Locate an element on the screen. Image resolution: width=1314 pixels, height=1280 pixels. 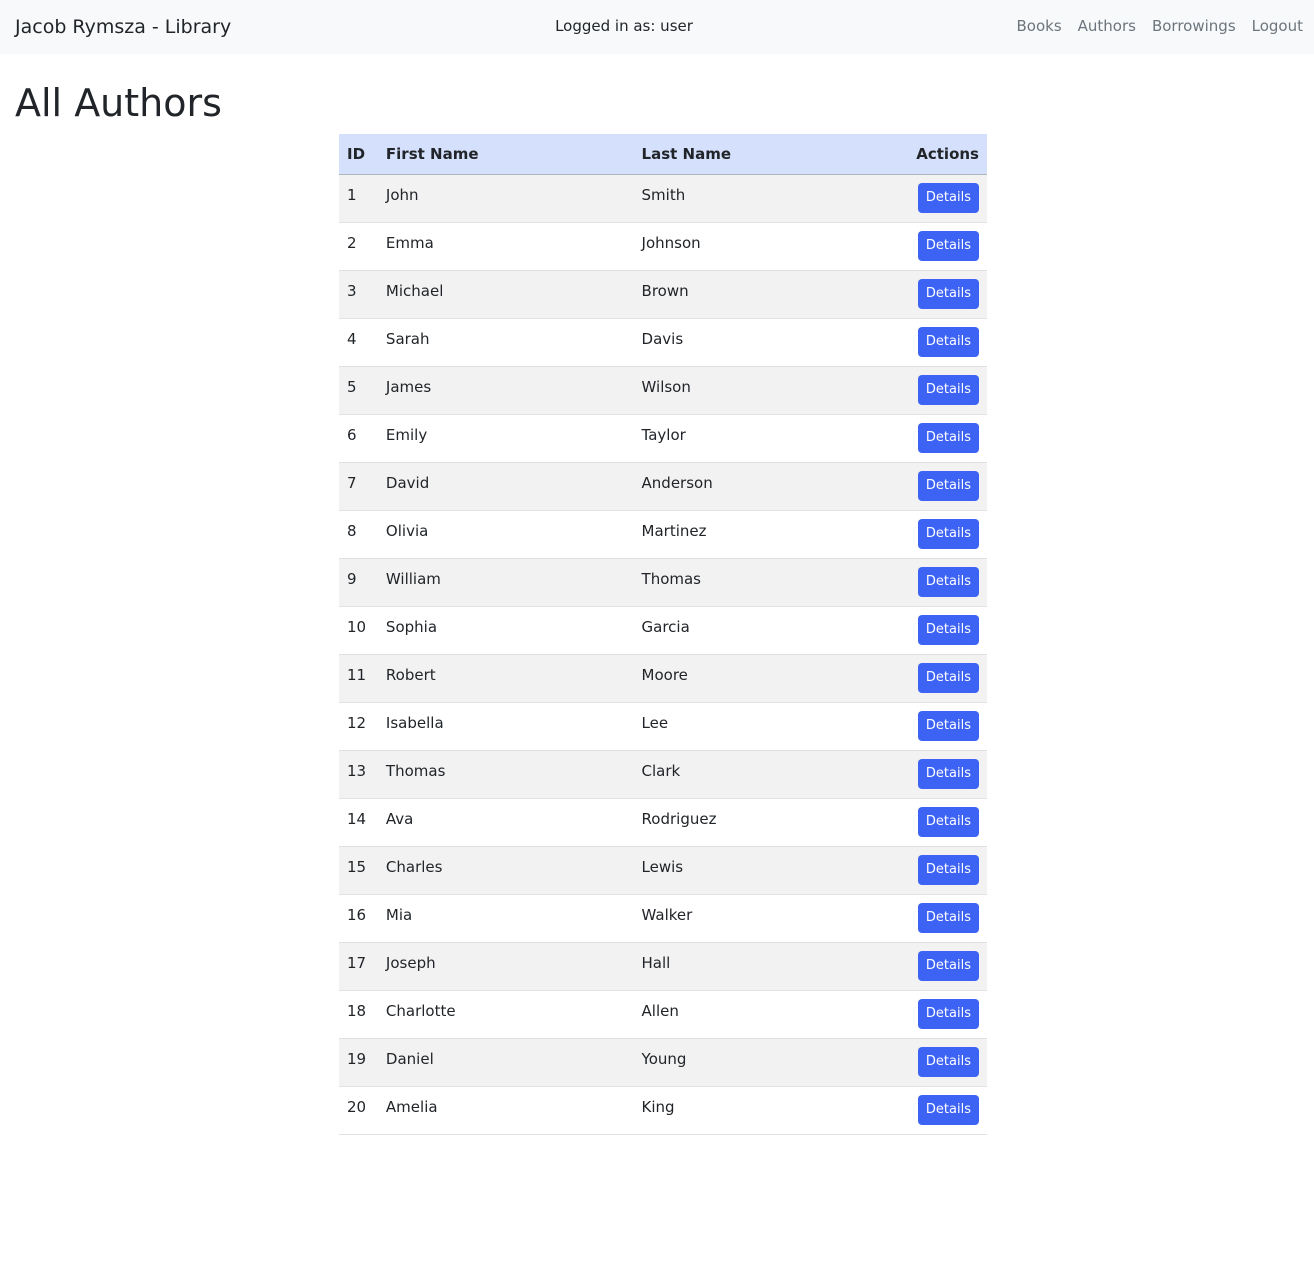
author-first-name: Joseph is located at coordinates (410, 963).